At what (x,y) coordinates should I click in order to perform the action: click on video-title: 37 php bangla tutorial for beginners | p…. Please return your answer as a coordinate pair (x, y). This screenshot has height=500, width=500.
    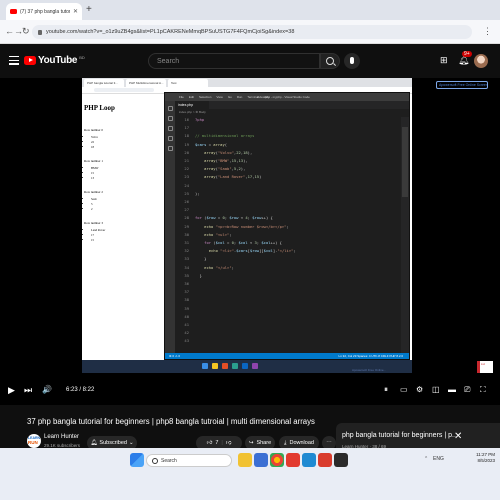
    Looking at the image, I should click on (171, 421).